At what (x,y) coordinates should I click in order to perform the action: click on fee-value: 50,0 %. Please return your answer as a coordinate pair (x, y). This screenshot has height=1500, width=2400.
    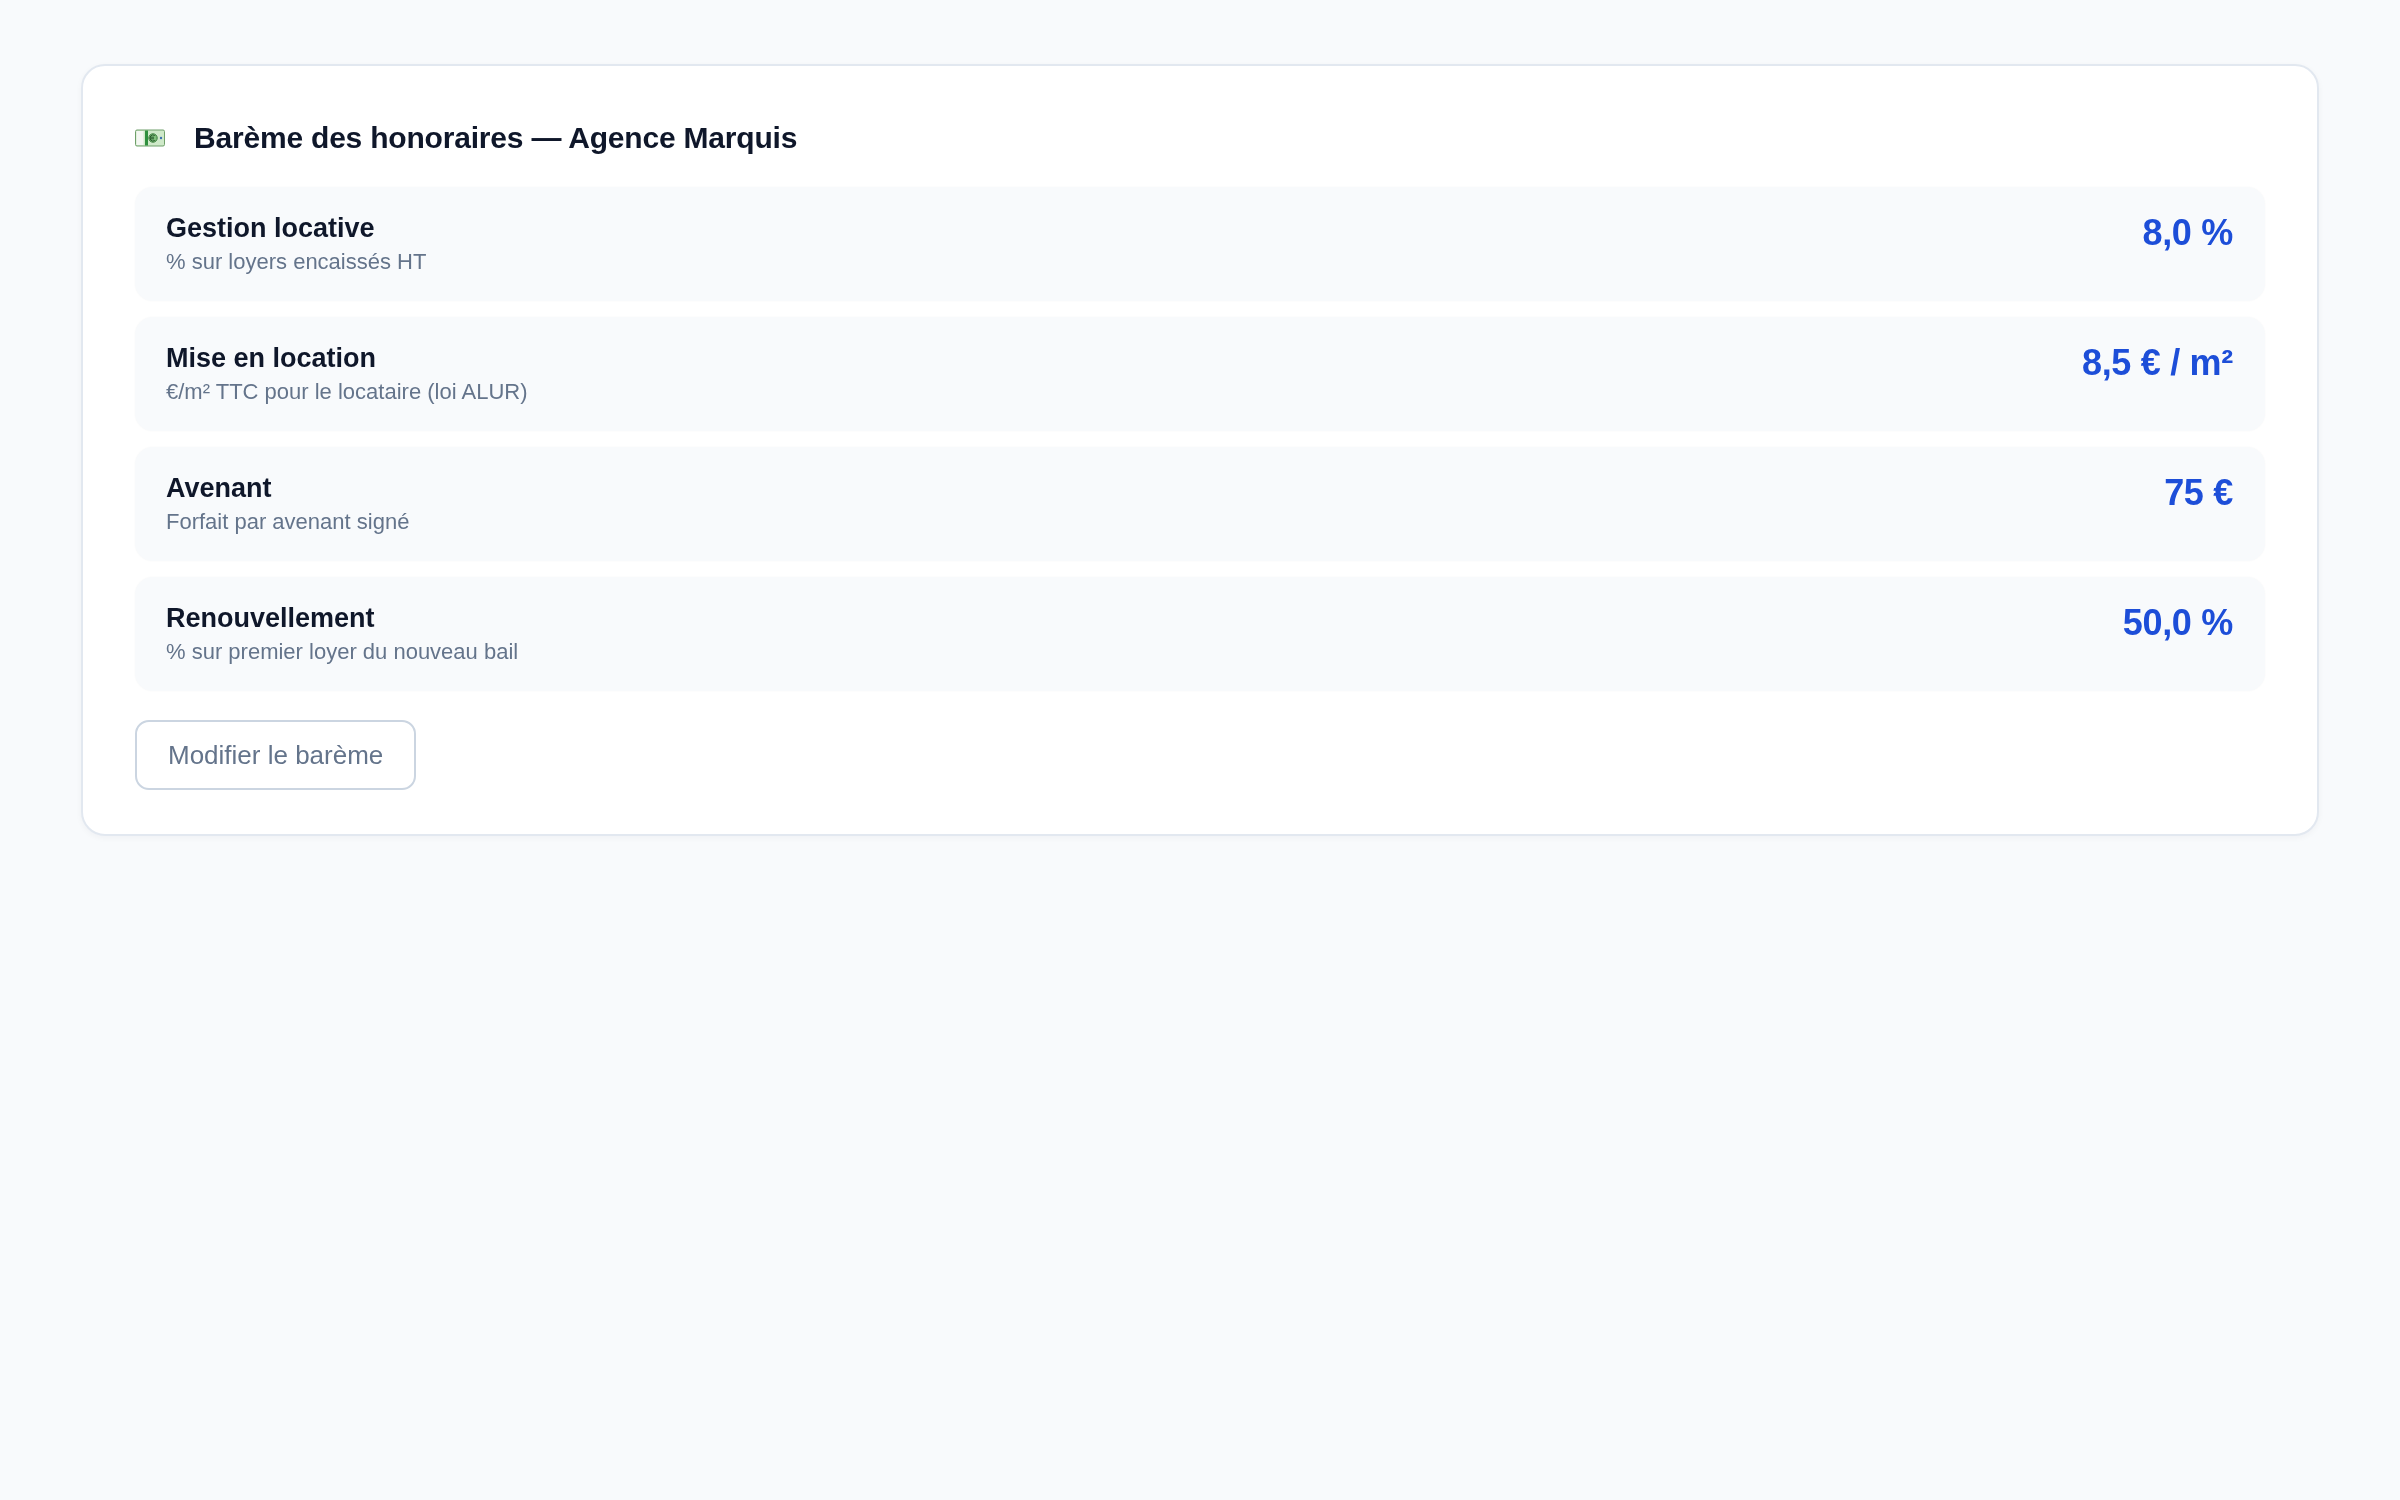
    Looking at the image, I should click on (2177, 623).